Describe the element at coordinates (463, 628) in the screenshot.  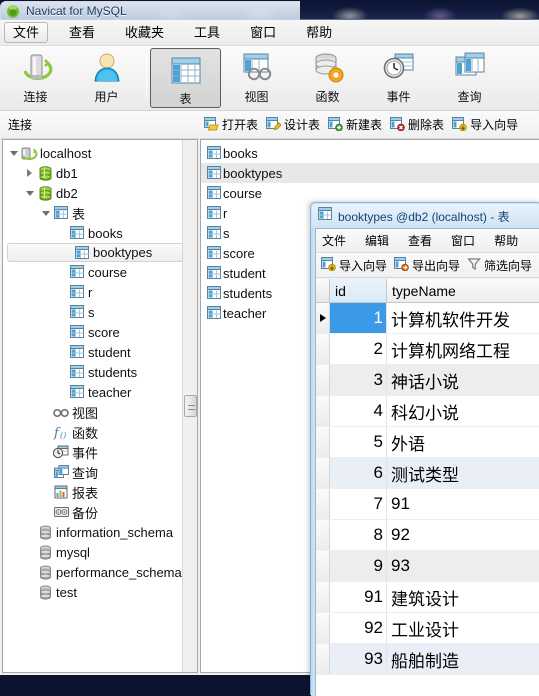
I see `cell-typeName: 工业设计` at that location.